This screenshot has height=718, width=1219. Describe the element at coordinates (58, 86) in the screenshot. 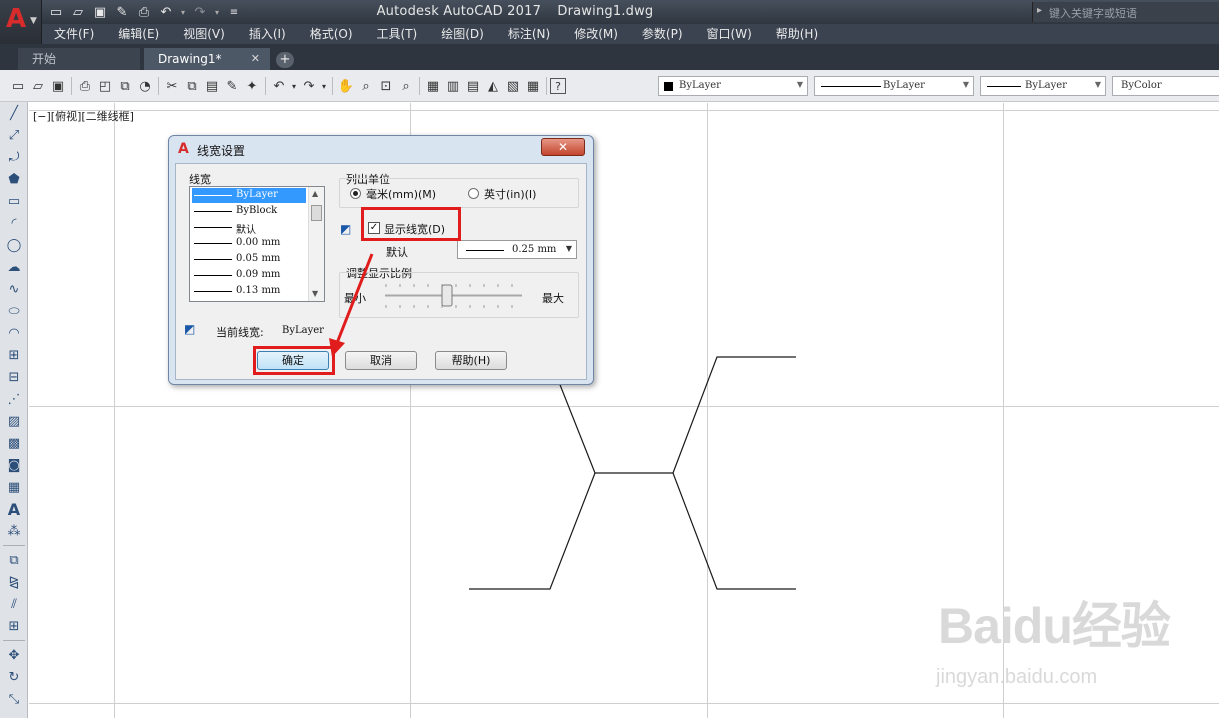

I see `save-icon: ▣` at that location.